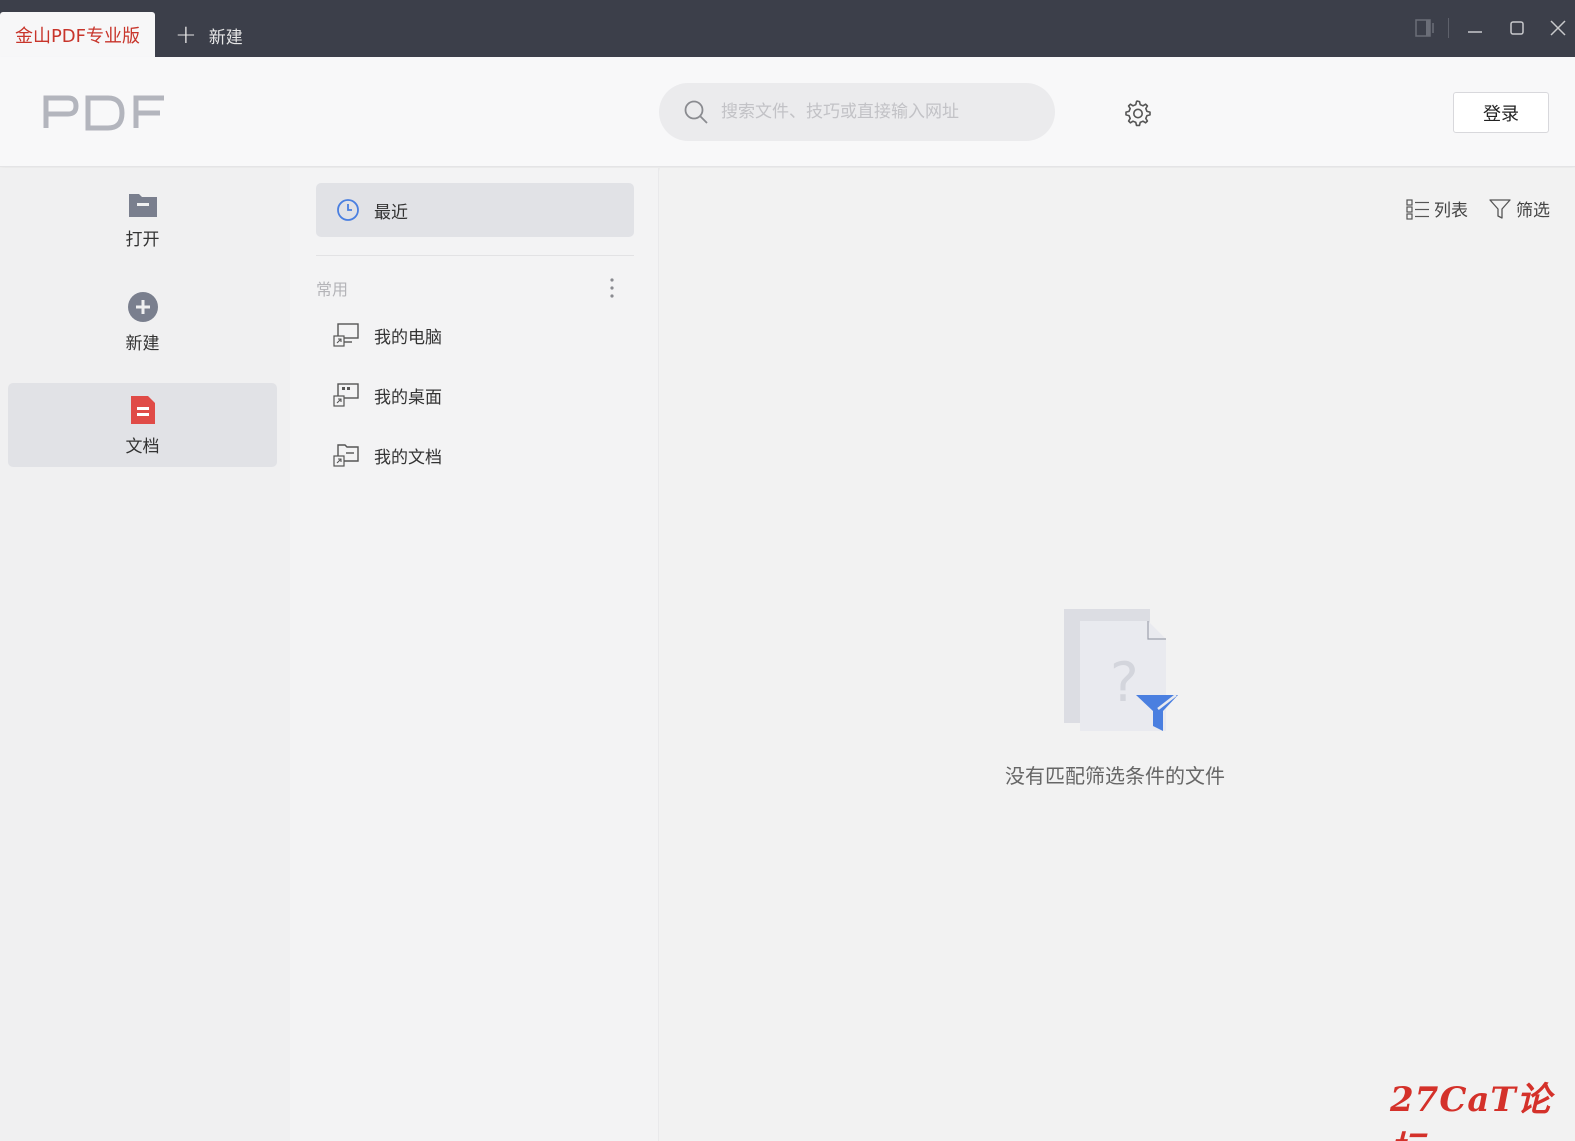 This screenshot has height=1141, width=1575. Describe the element at coordinates (696, 112) in the screenshot. I see `search-icon` at that location.